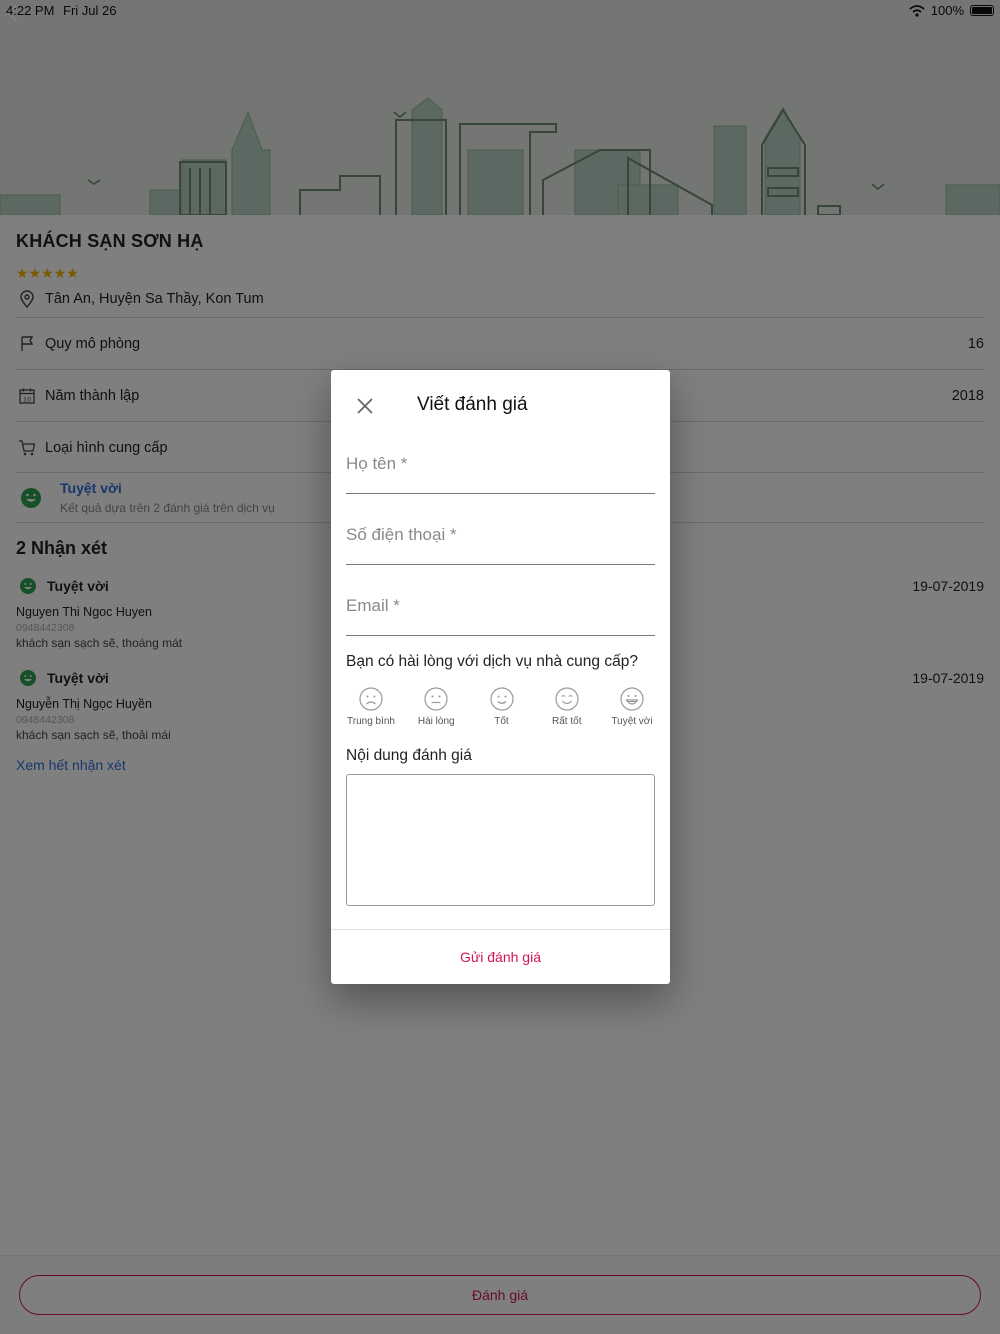 The width and height of the screenshot is (1000, 1334). What do you see at coordinates (501, 721) in the screenshot?
I see `option-label: Tốt` at bounding box center [501, 721].